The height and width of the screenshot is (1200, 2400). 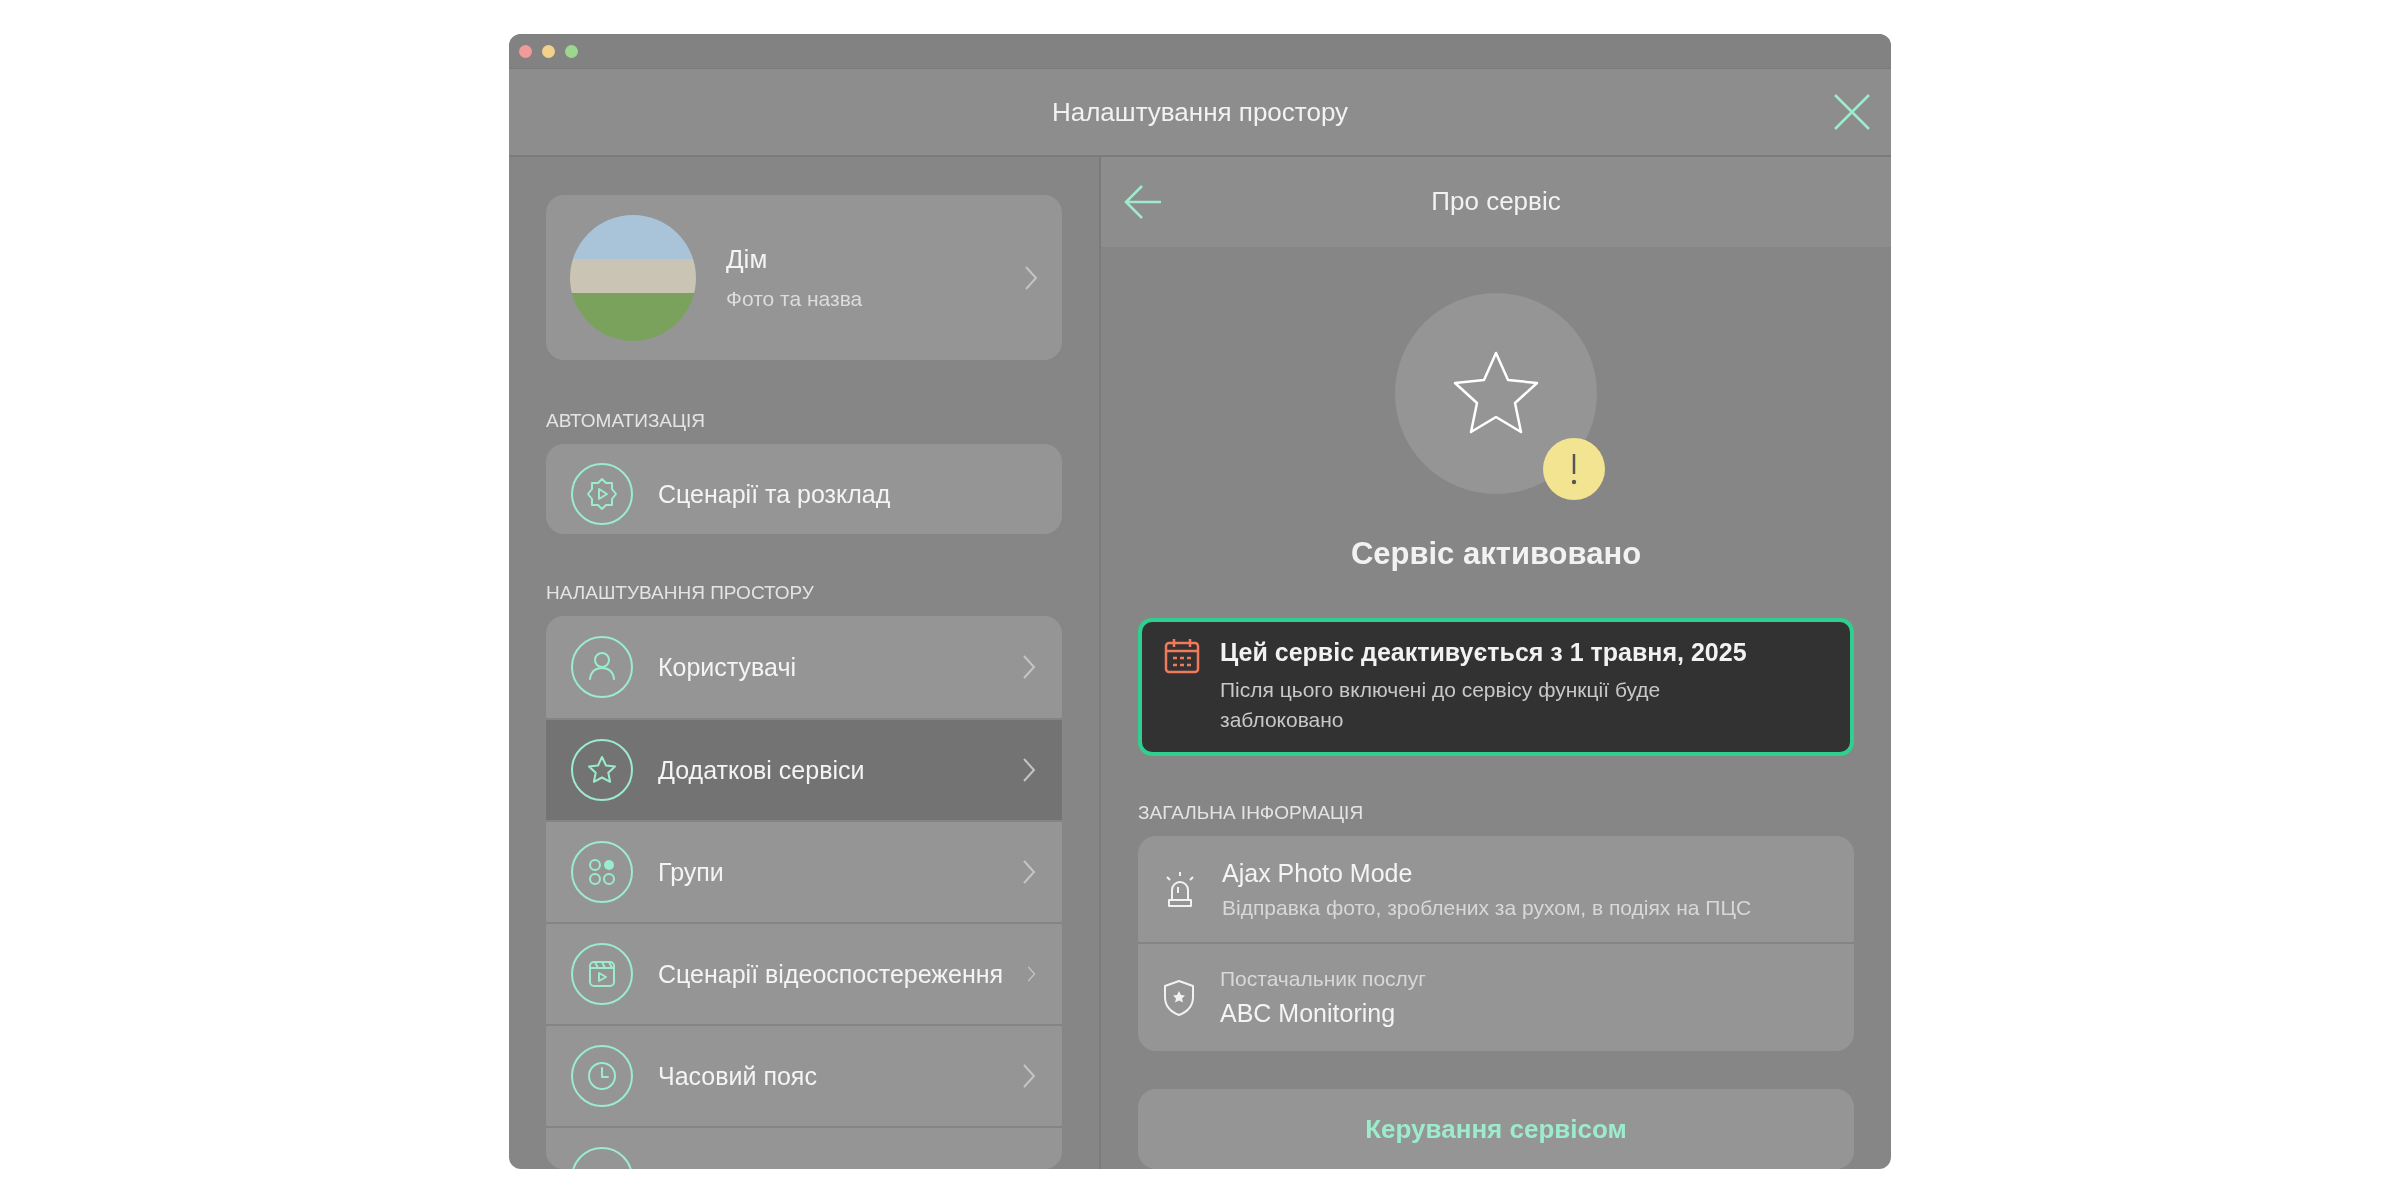 I want to click on space-name: Дім, so click(x=747, y=259).